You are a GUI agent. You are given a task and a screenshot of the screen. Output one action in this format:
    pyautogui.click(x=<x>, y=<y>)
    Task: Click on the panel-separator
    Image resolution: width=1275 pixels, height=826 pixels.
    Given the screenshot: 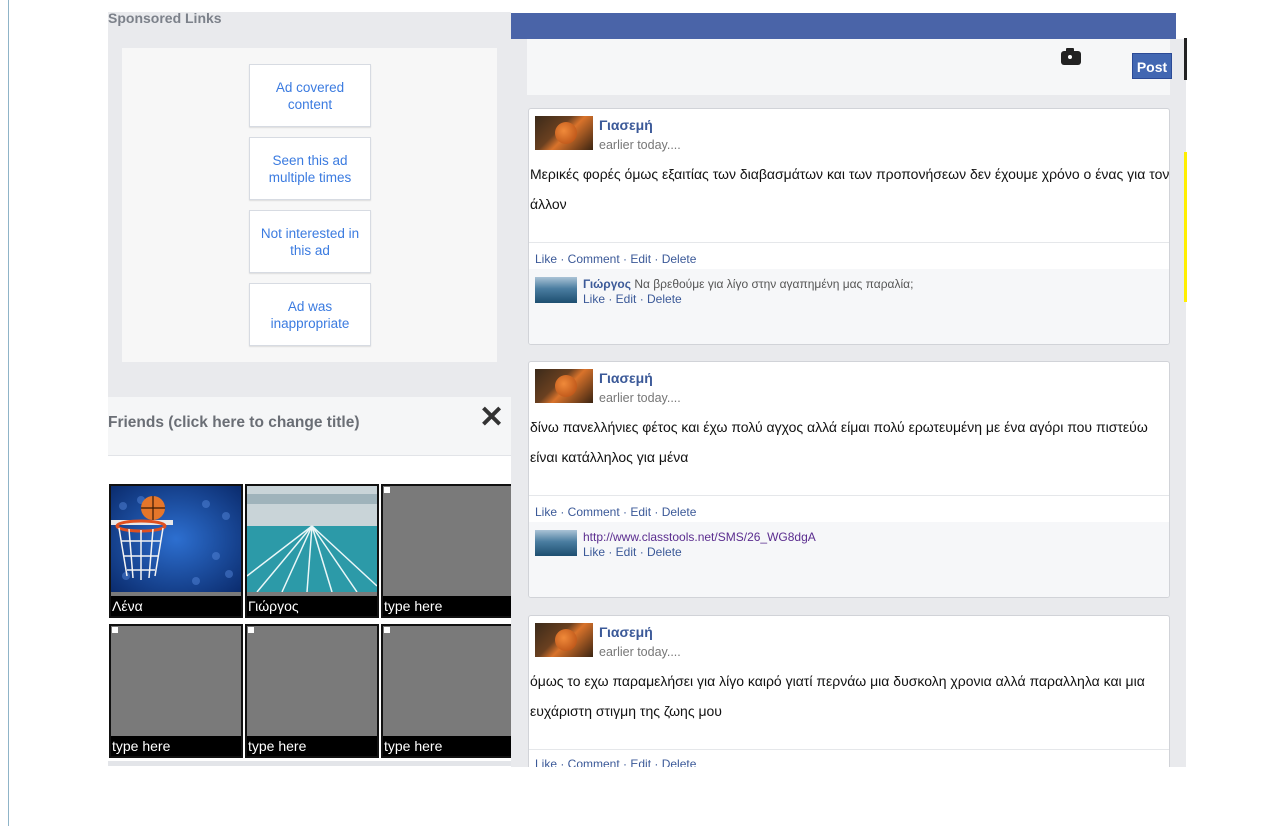 What is the action you would take?
    pyautogui.click(x=309, y=382)
    